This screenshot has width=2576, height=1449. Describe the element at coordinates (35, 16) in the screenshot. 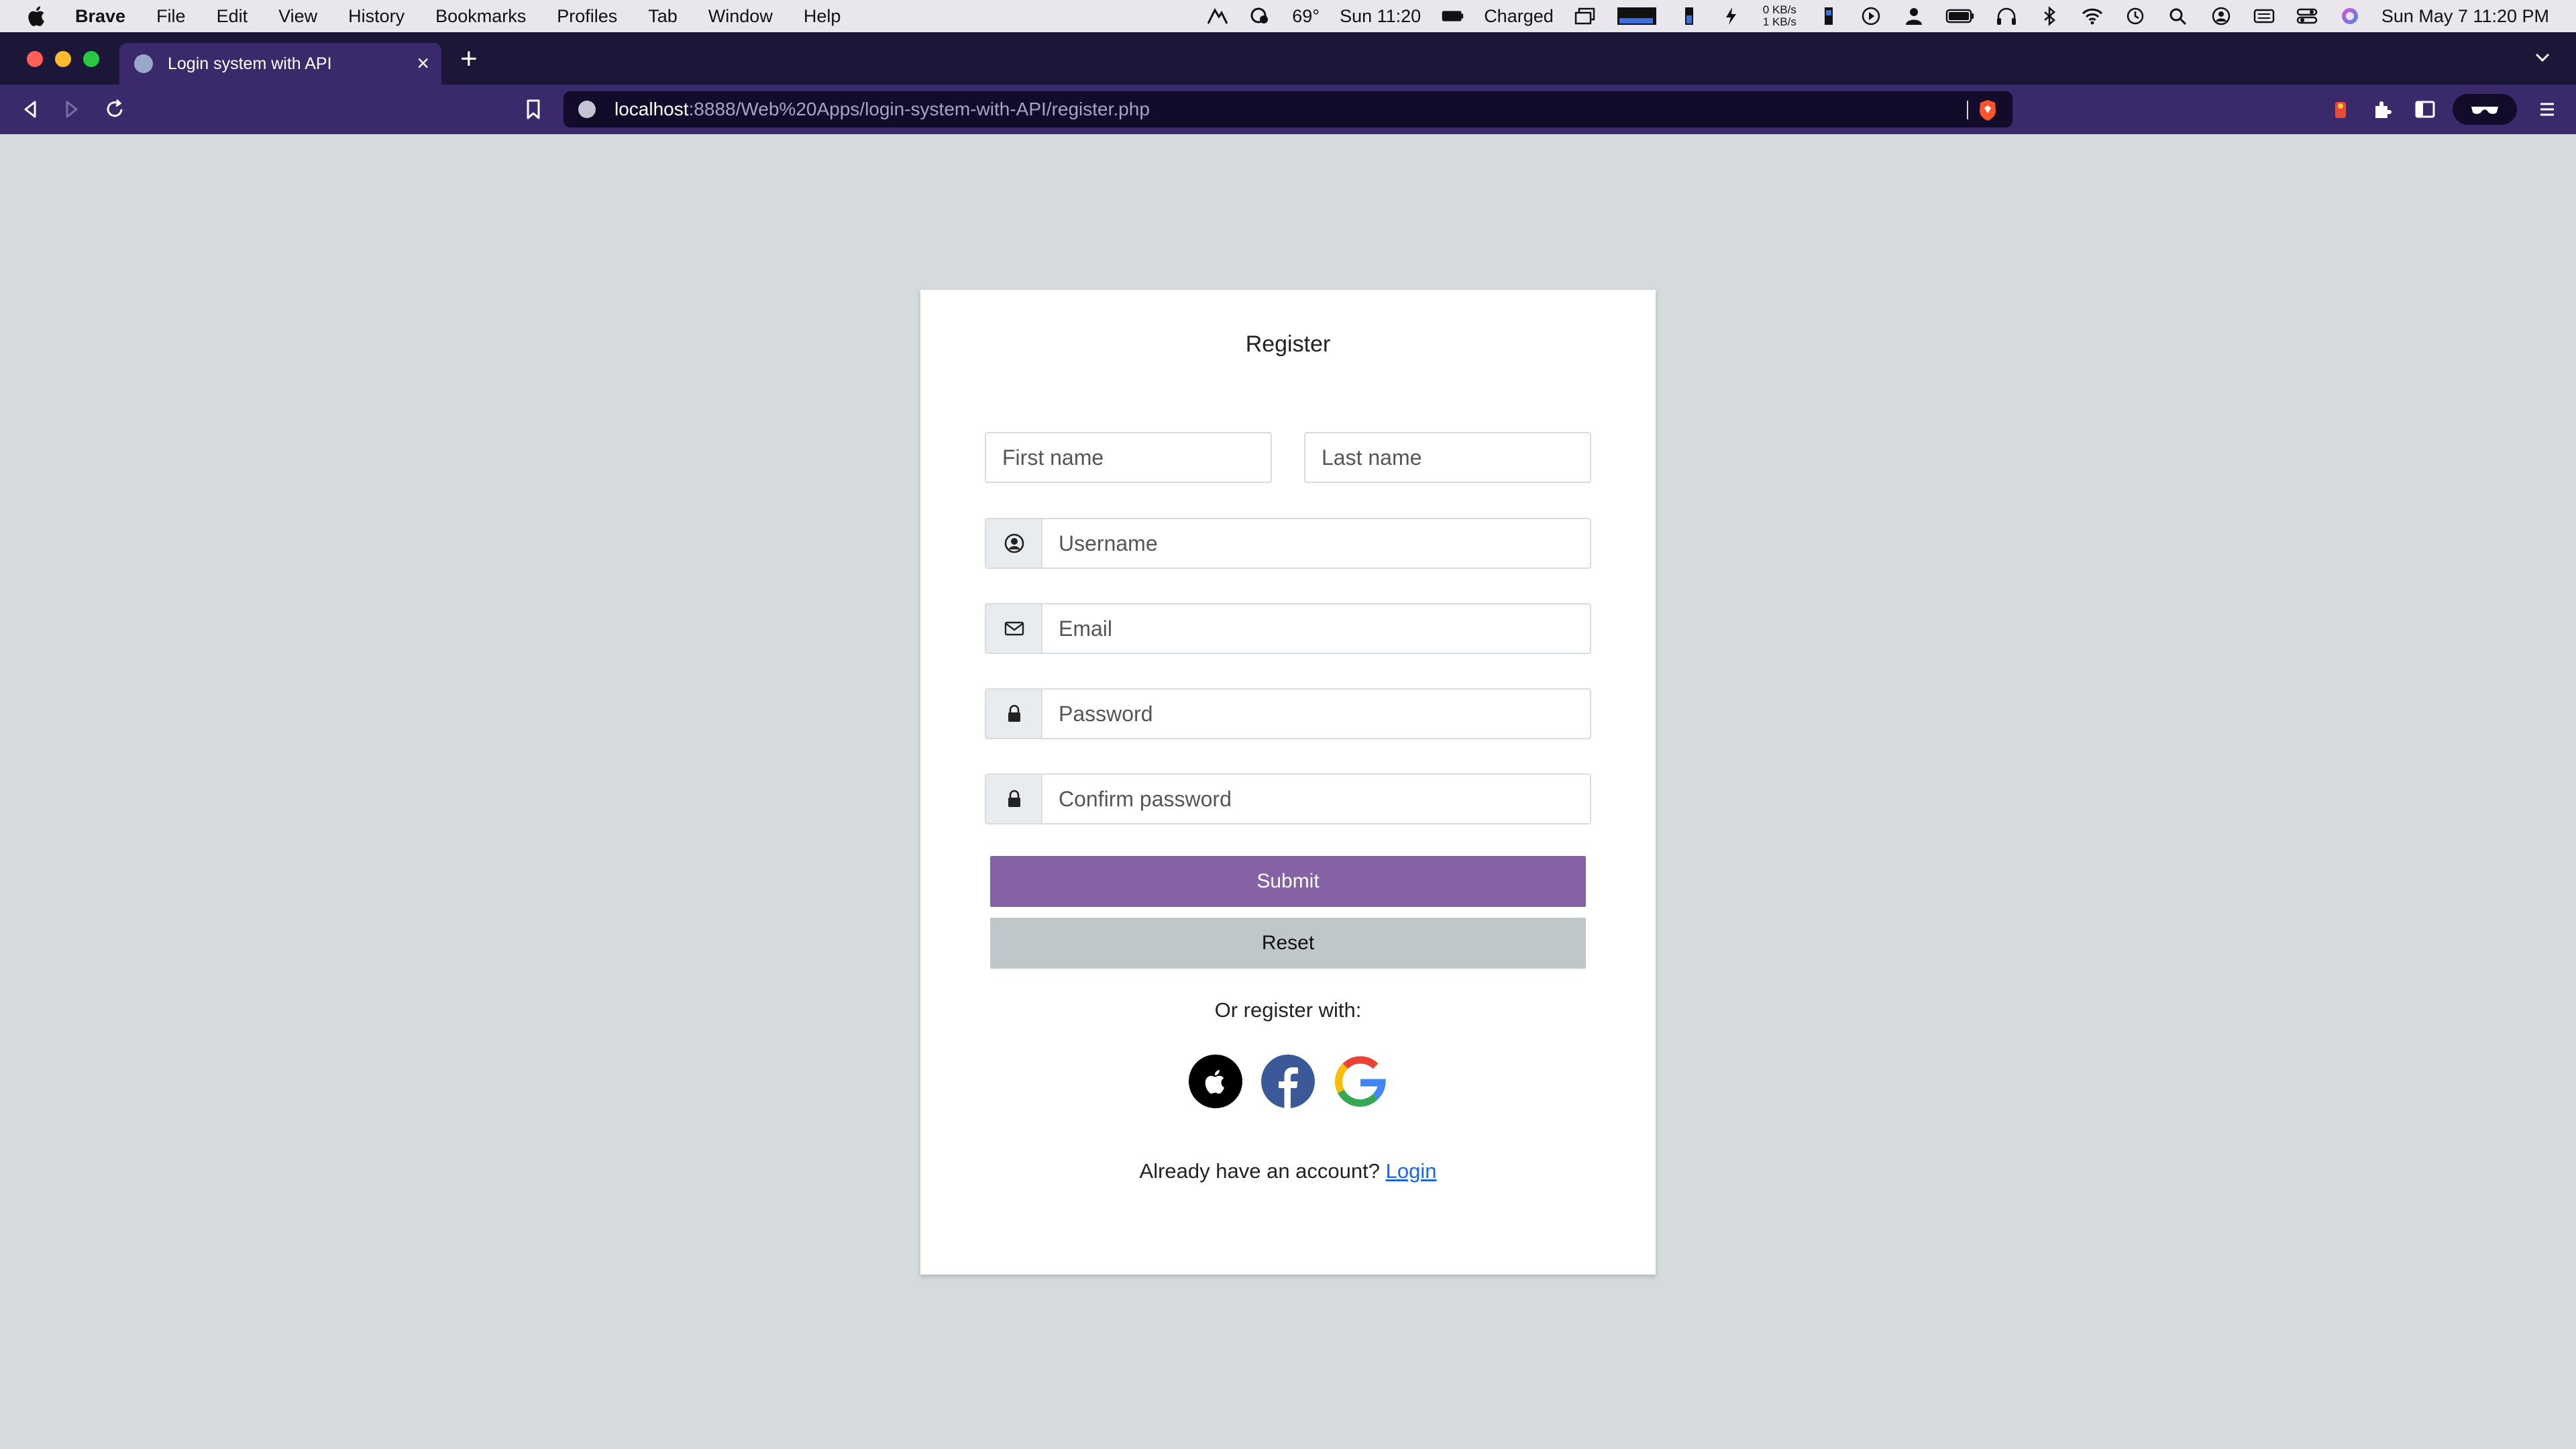

I see `apple-menu-icon` at that location.